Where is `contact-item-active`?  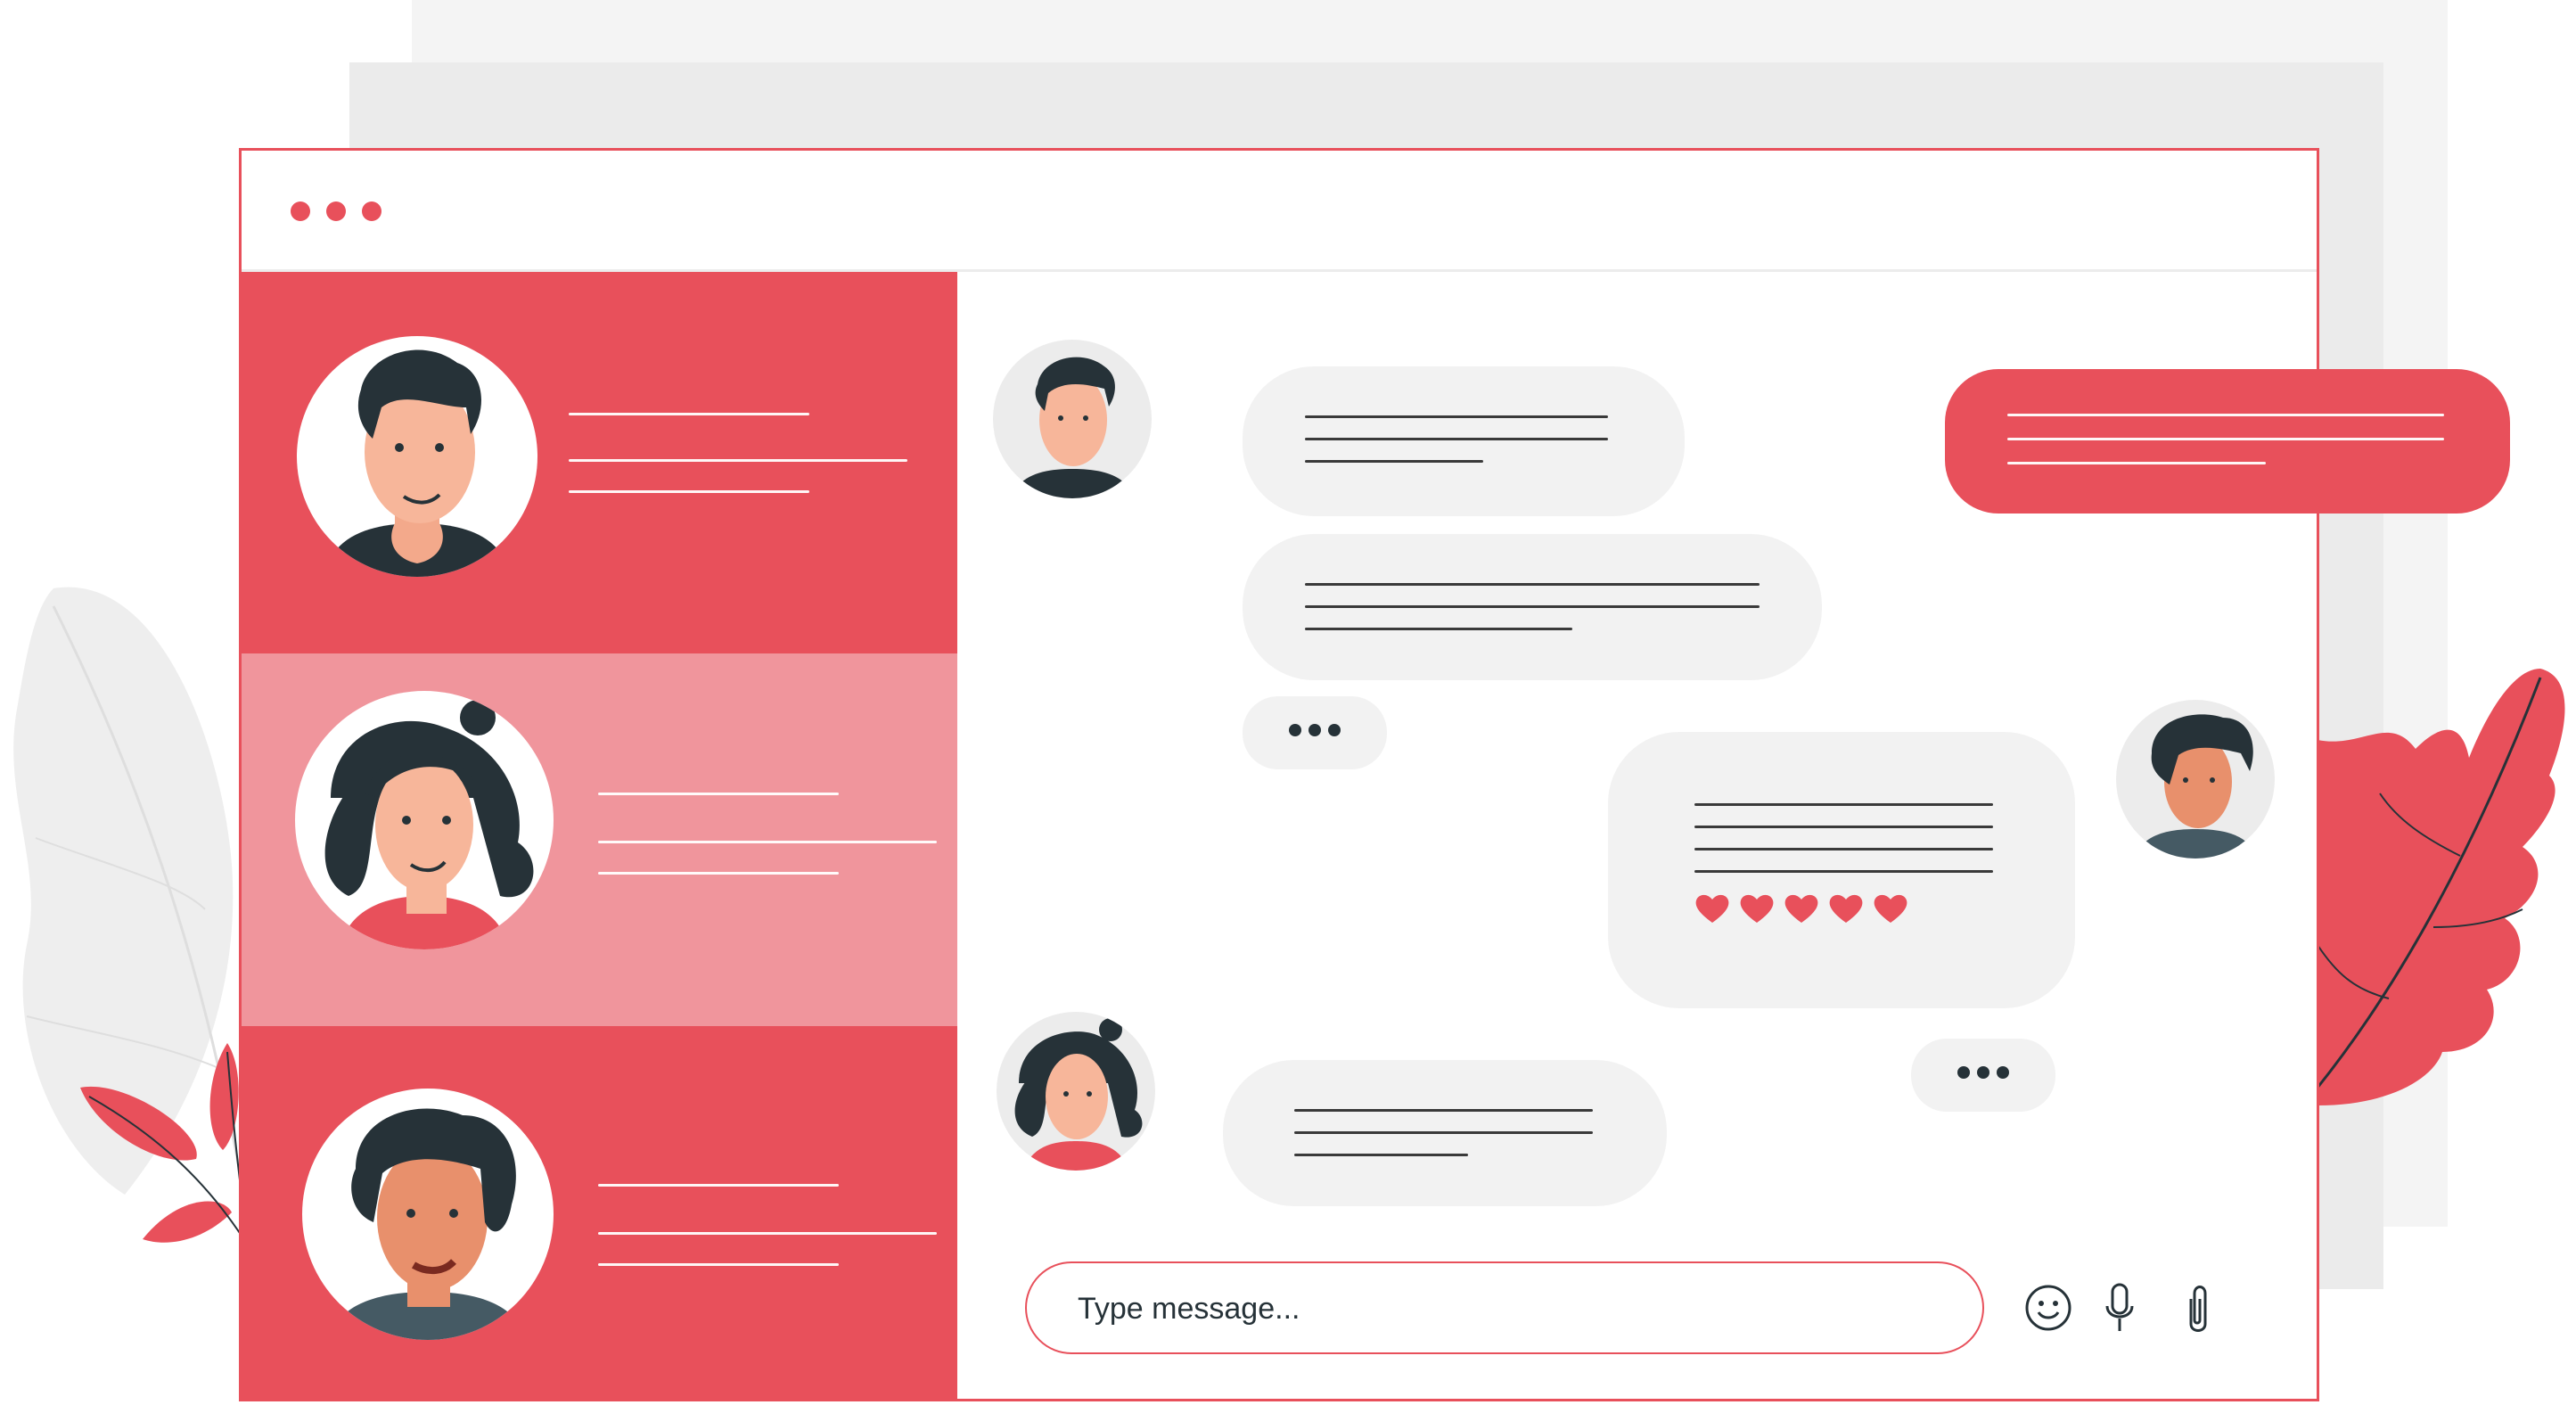
contact-item-active is located at coordinates (599, 839).